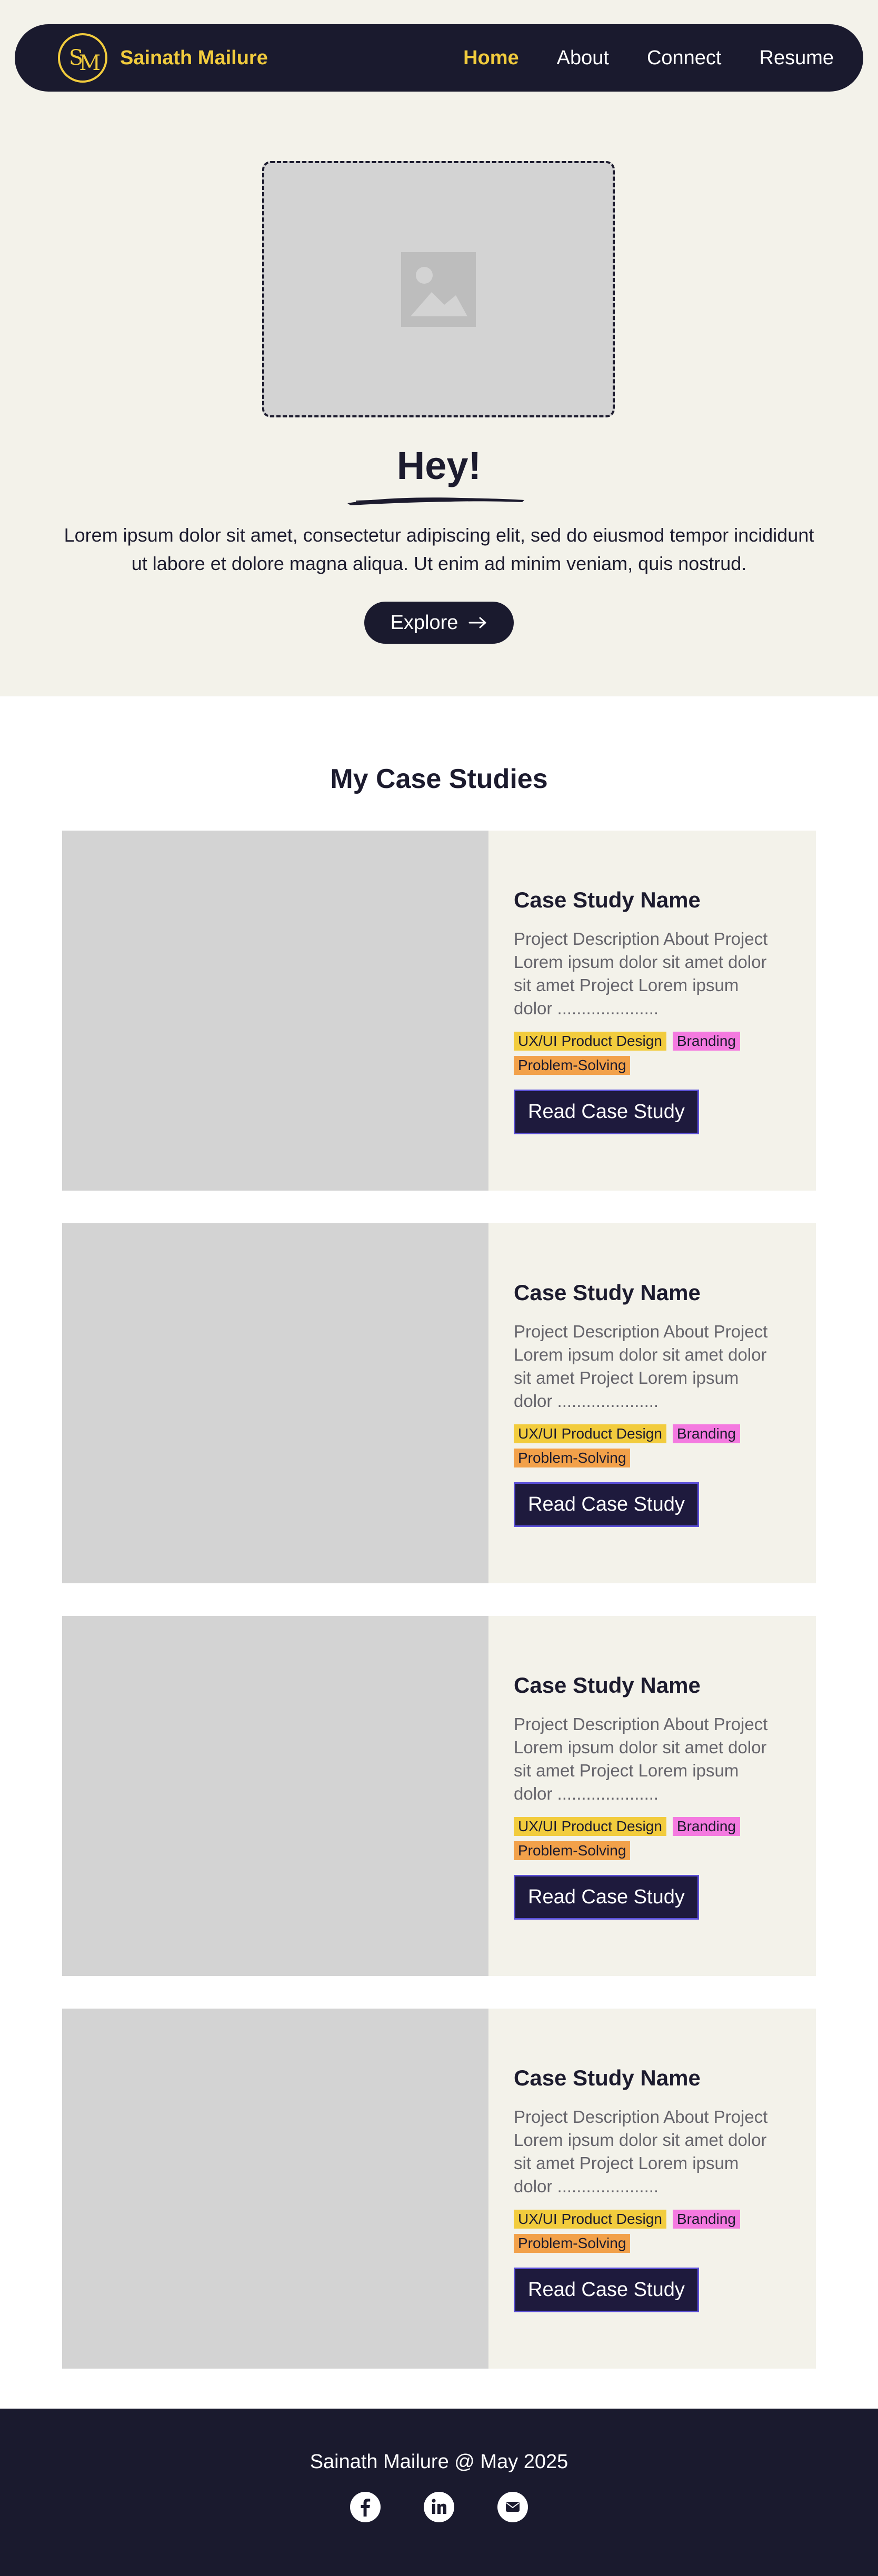 The image size is (878, 2576). What do you see at coordinates (684, 58) in the screenshot?
I see `nav-link-connect: Connect` at bounding box center [684, 58].